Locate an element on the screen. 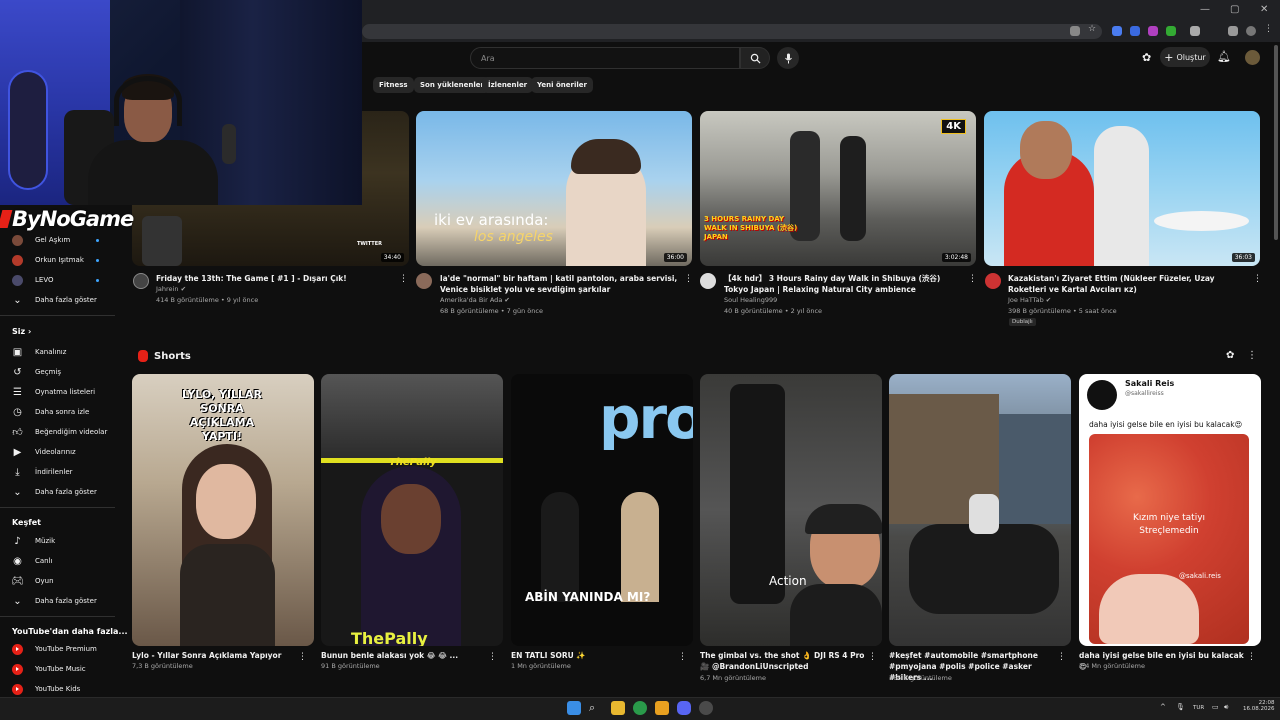 Image resolution: width=1280 pixels, height=720 pixels. short-caption: ThePally is located at coordinates (413, 462).